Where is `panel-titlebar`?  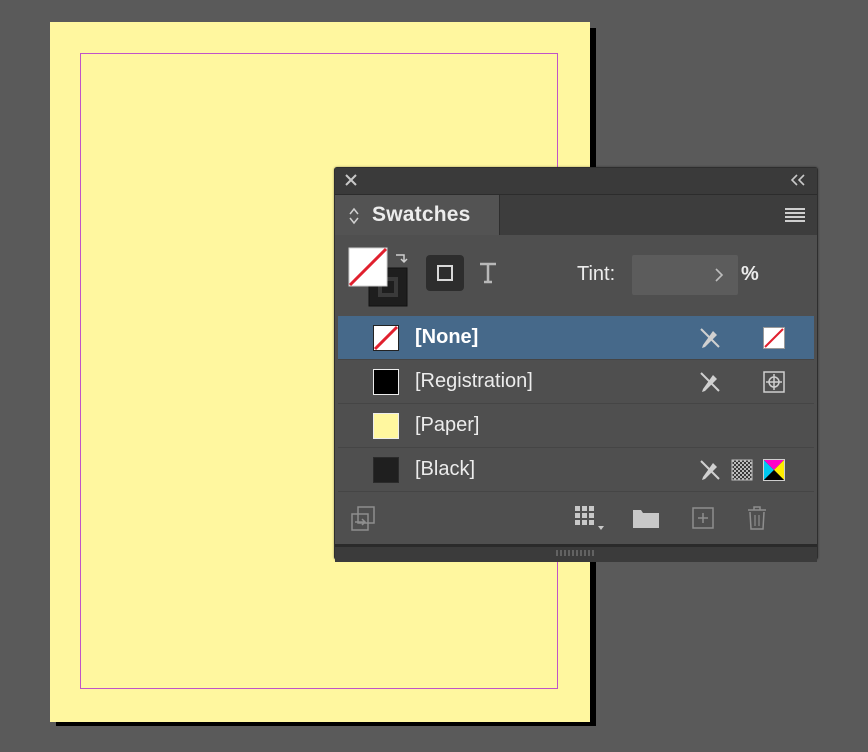 panel-titlebar is located at coordinates (576, 181).